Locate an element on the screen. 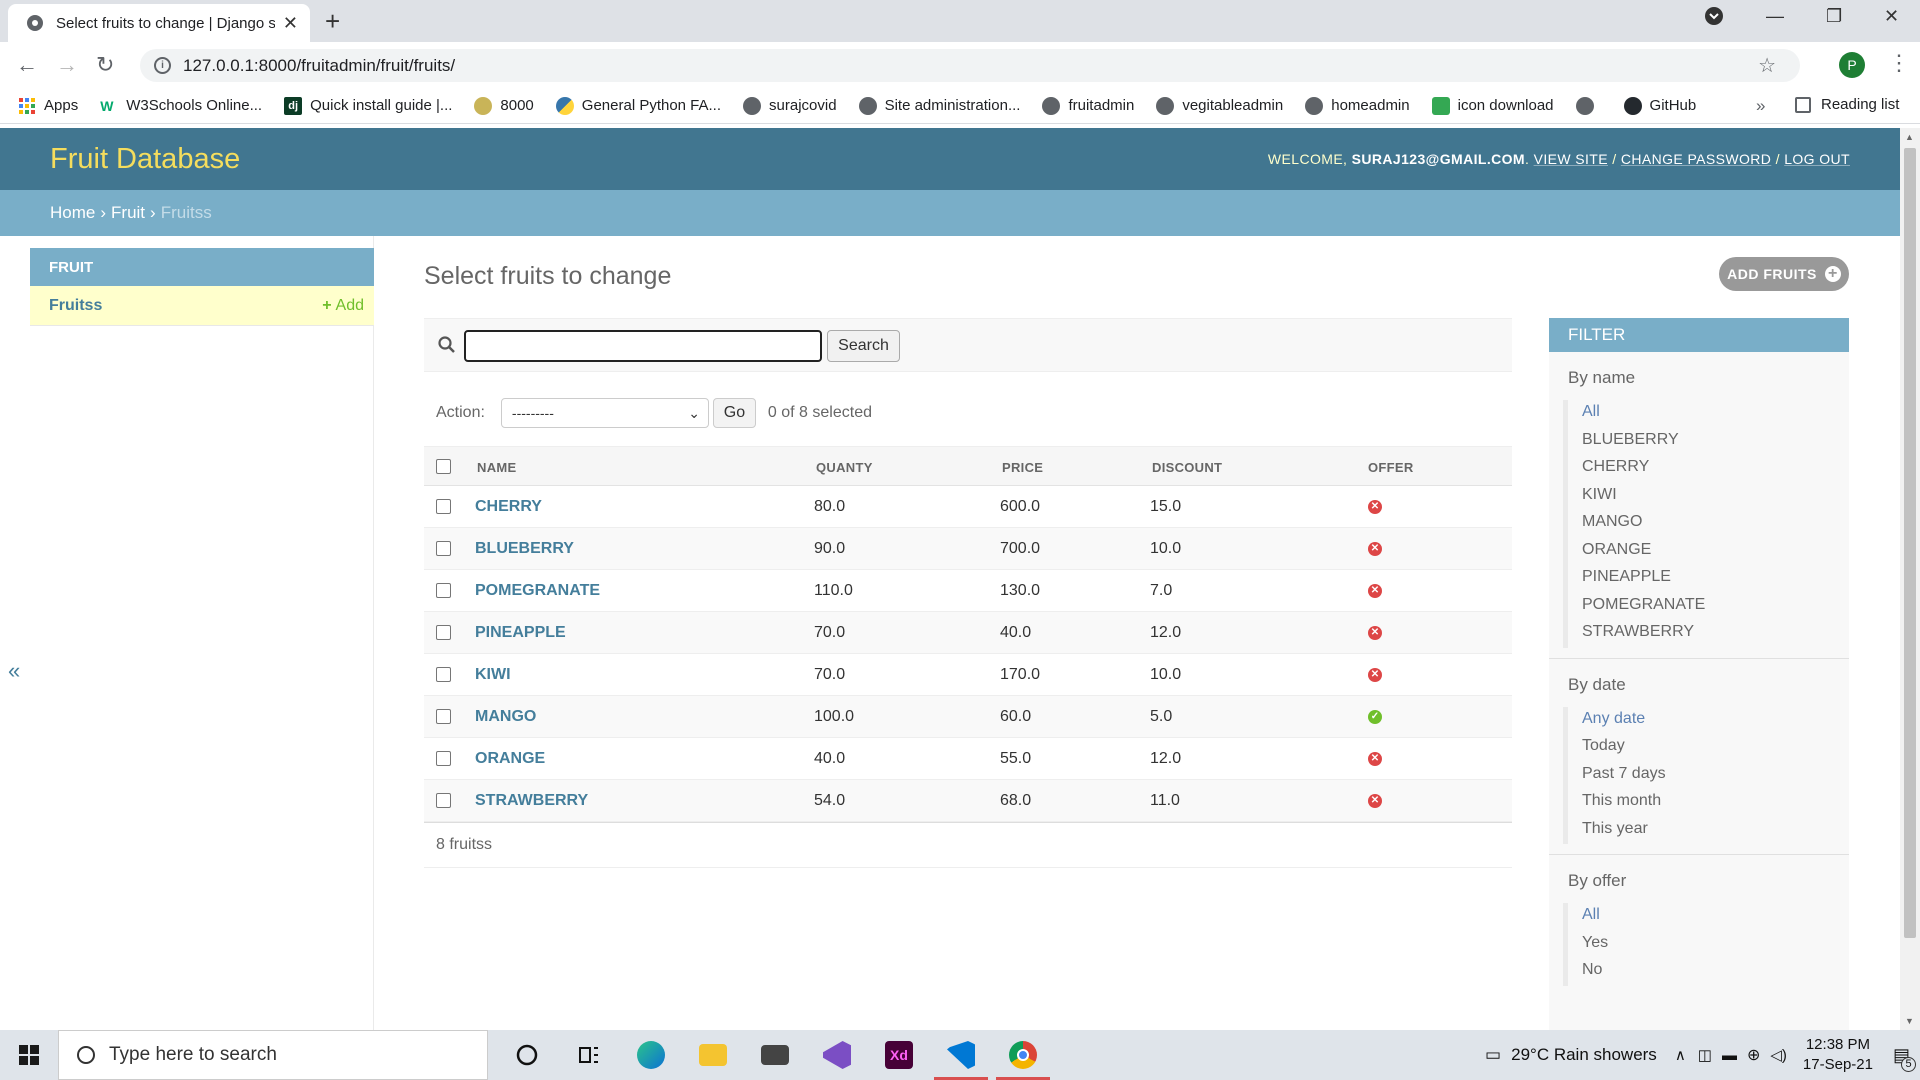 This screenshot has height=1080, width=1920. reading-list: Reading list is located at coordinates (1847, 104).